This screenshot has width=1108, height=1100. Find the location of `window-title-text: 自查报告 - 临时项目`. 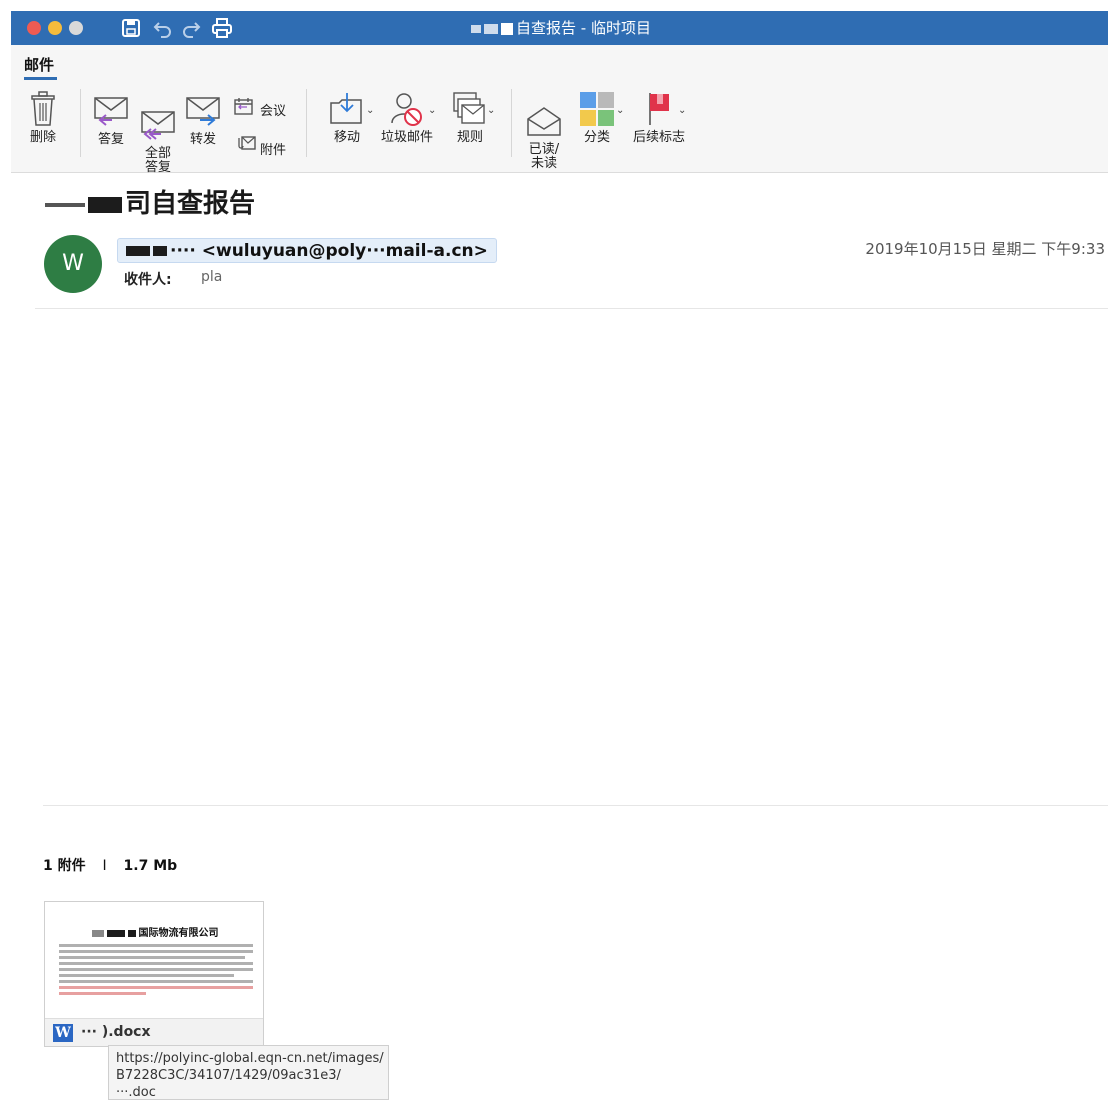

window-title-text: 自查报告 - 临时项目 is located at coordinates (583, 28).